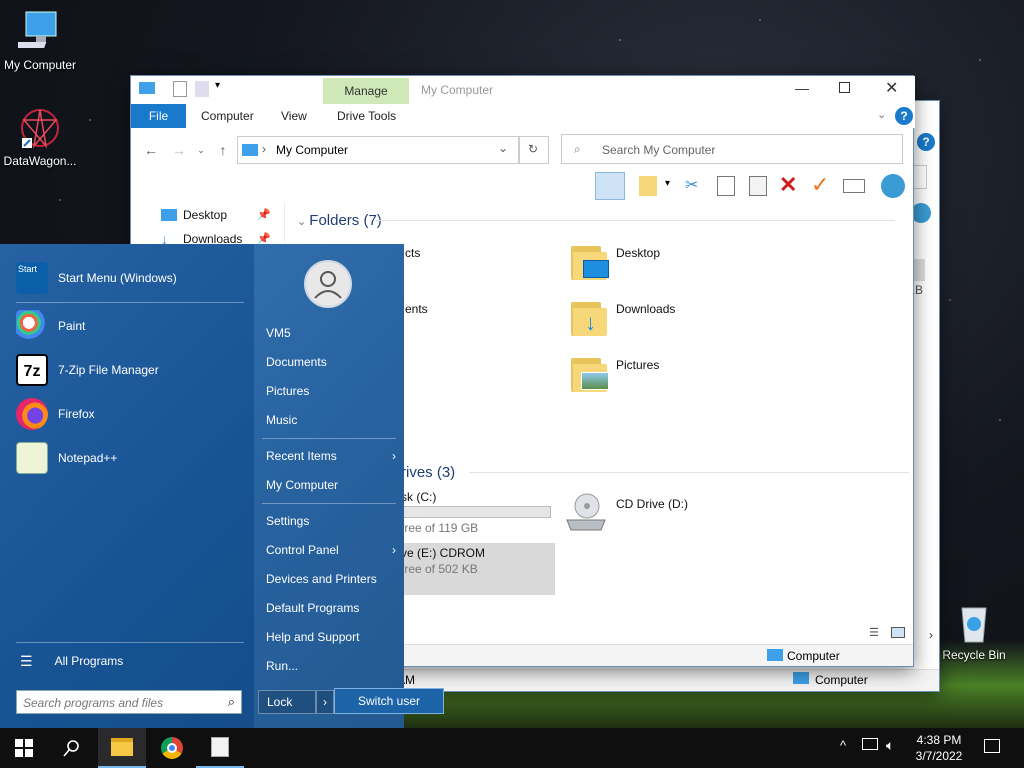  I want to click on program-start-menu: Start Start Menu (Windows), so click(96, 278).